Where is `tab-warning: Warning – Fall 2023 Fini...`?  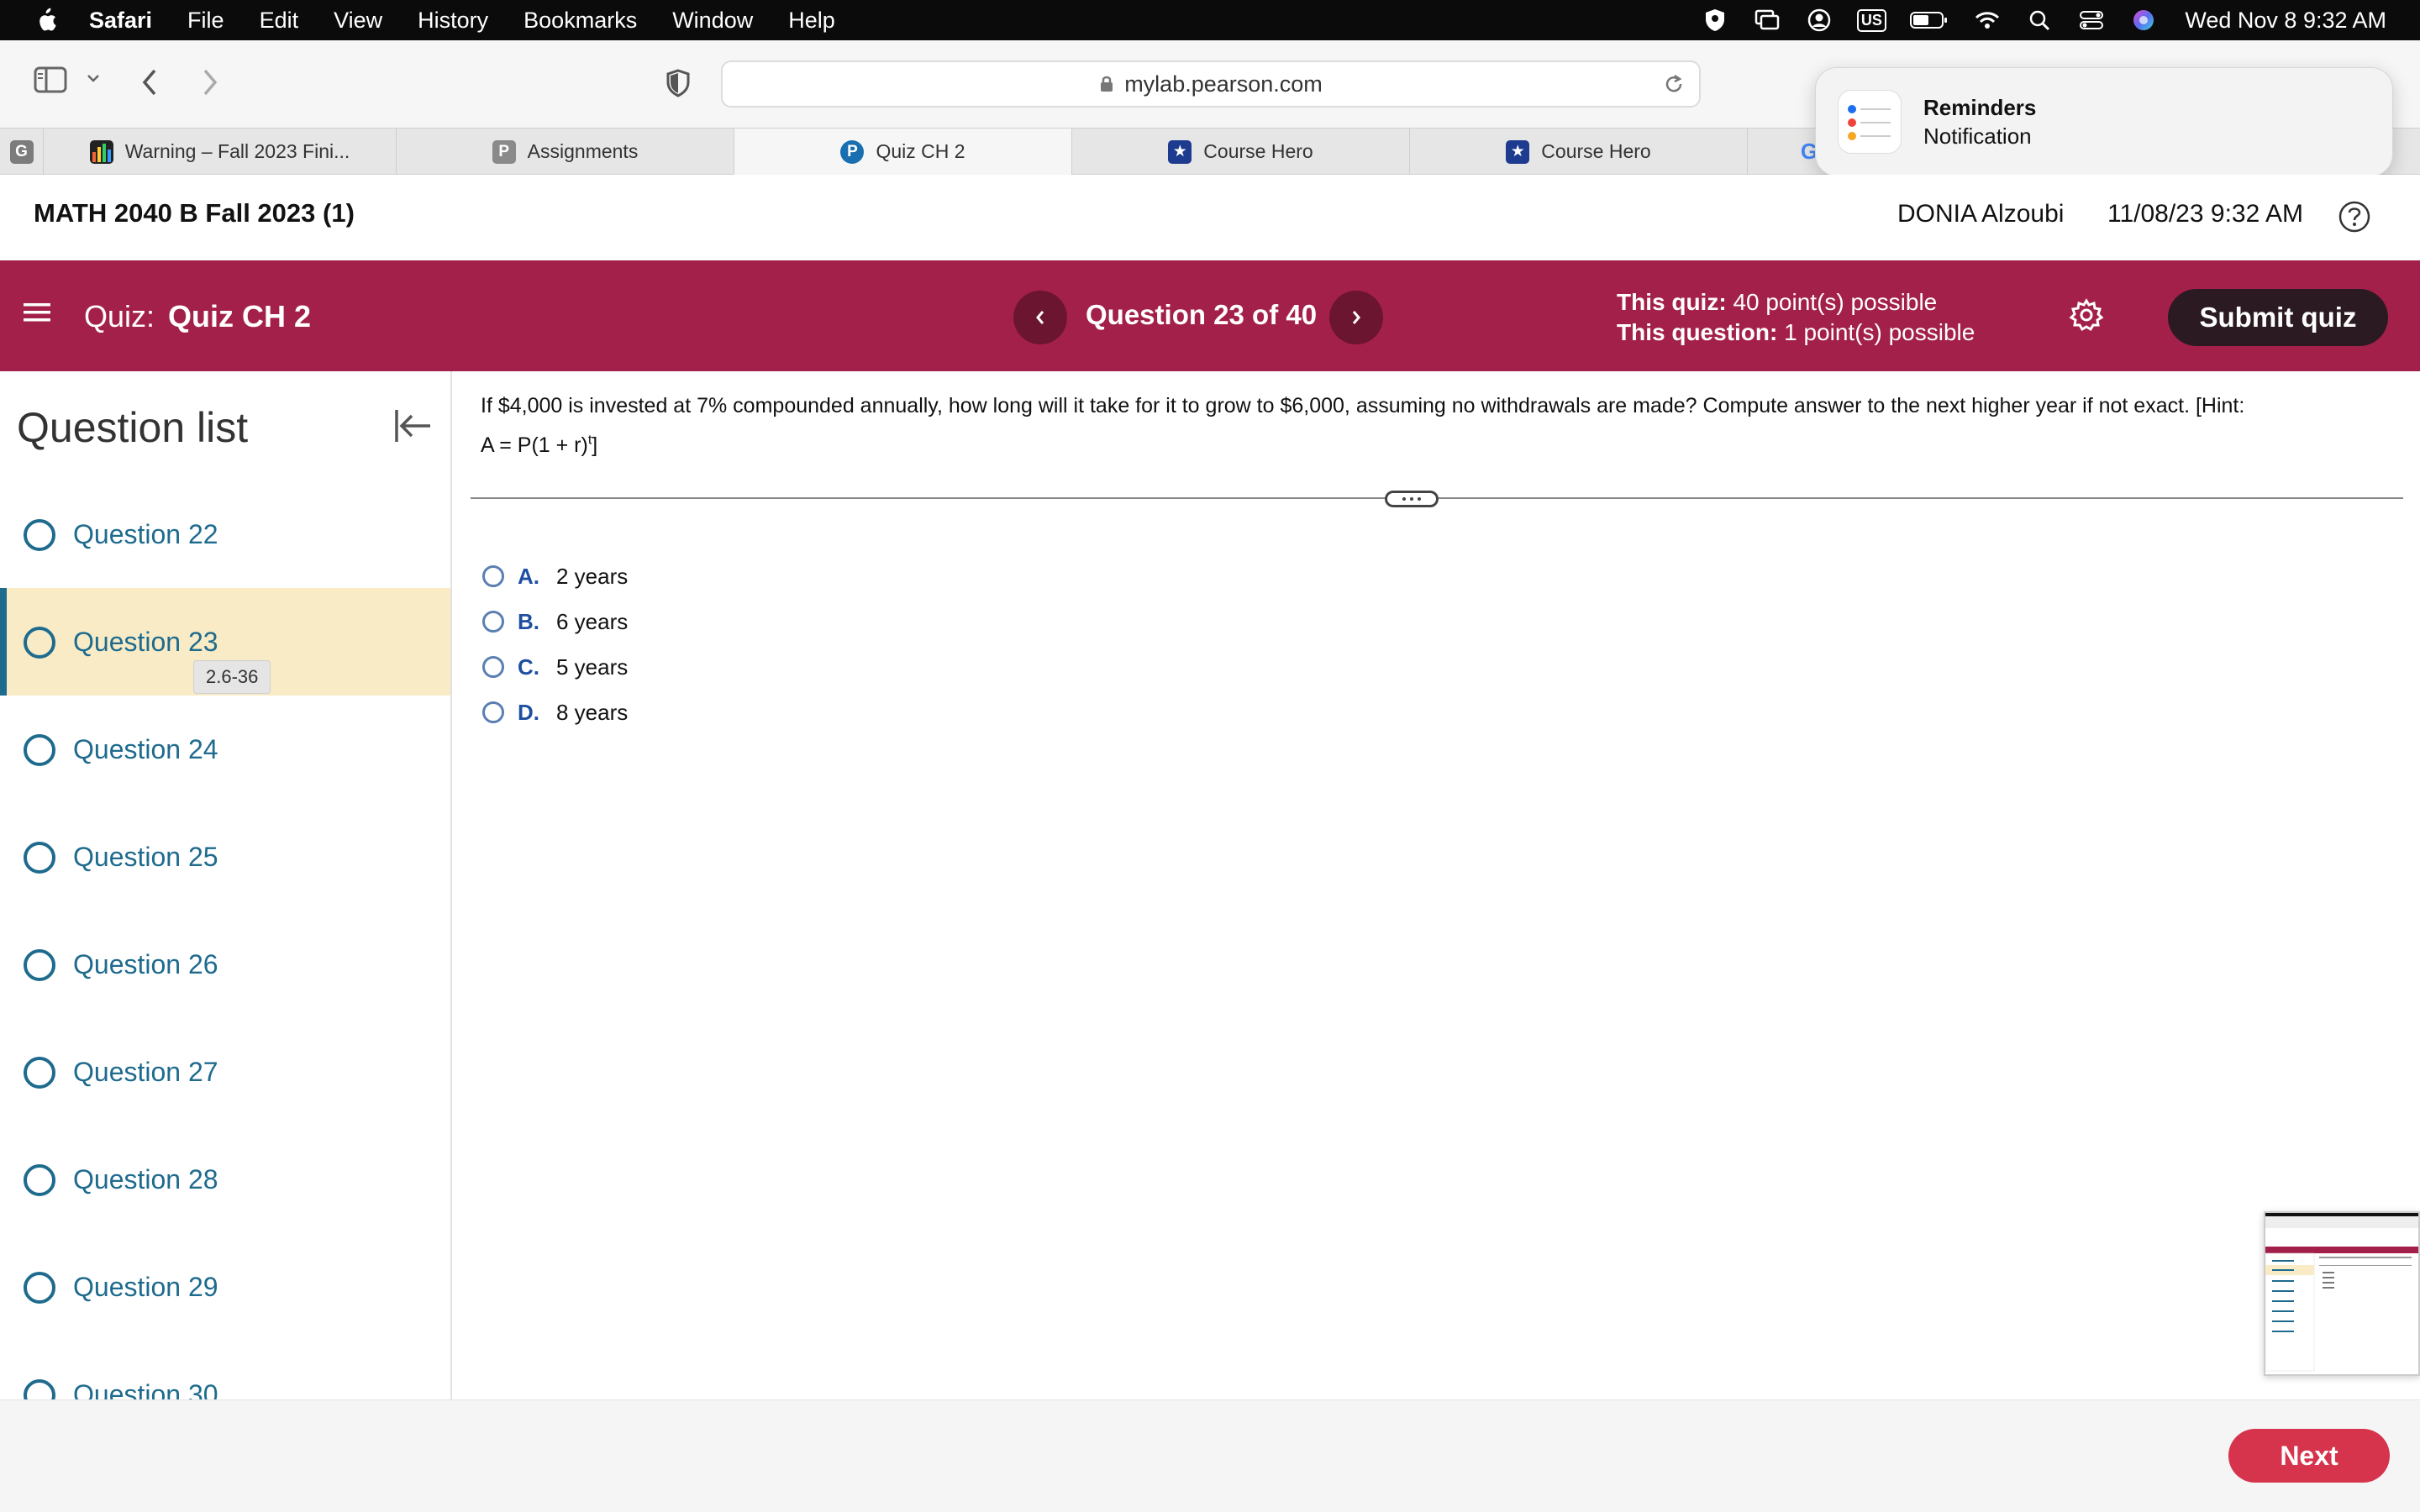 tab-warning: Warning – Fall 2023 Fini... is located at coordinates (220, 152).